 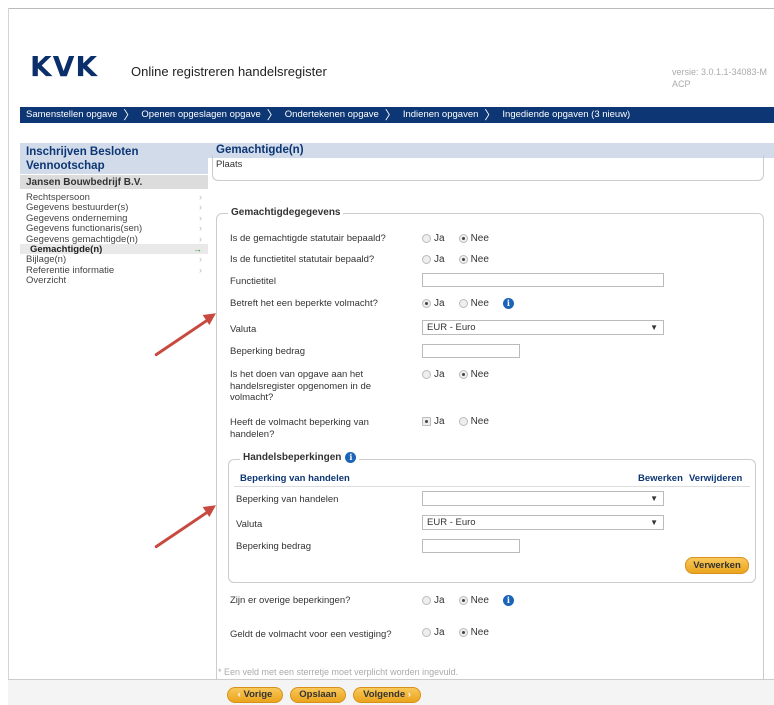 I want to click on annotation-arrow-line, so click(x=182, y=337).